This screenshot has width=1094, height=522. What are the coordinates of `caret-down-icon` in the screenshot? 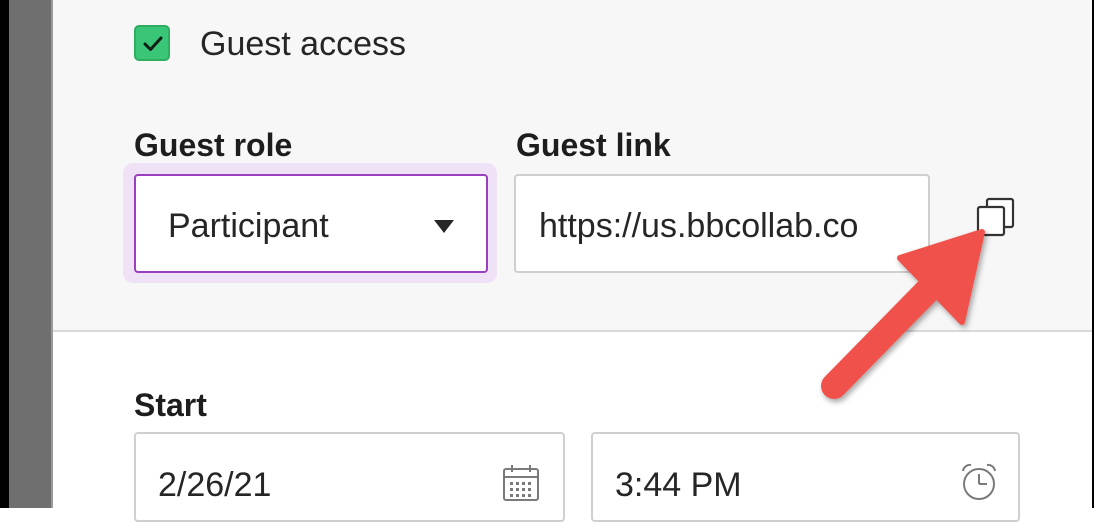 It's located at (444, 226).